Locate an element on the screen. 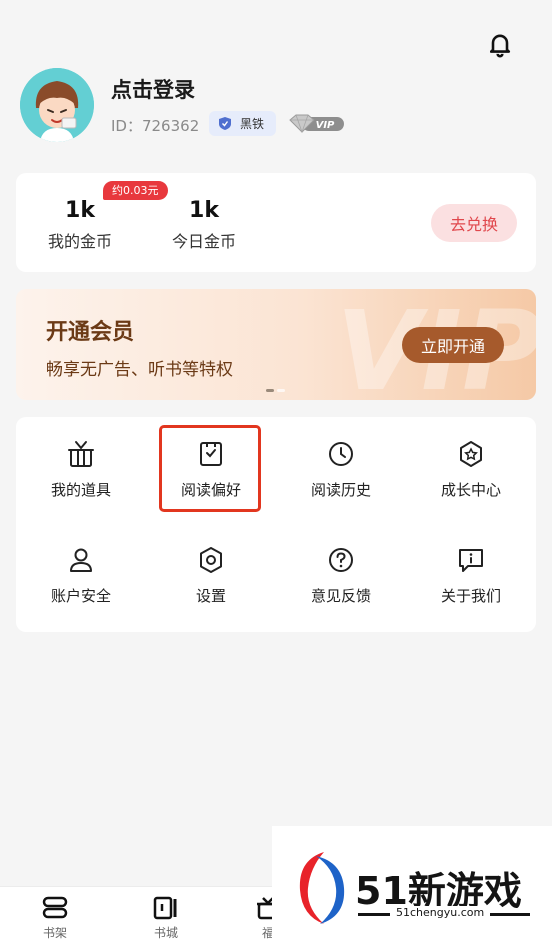 This screenshot has height=946, width=552. tab-bookshelf: 书架 is located at coordinates (55, 918).